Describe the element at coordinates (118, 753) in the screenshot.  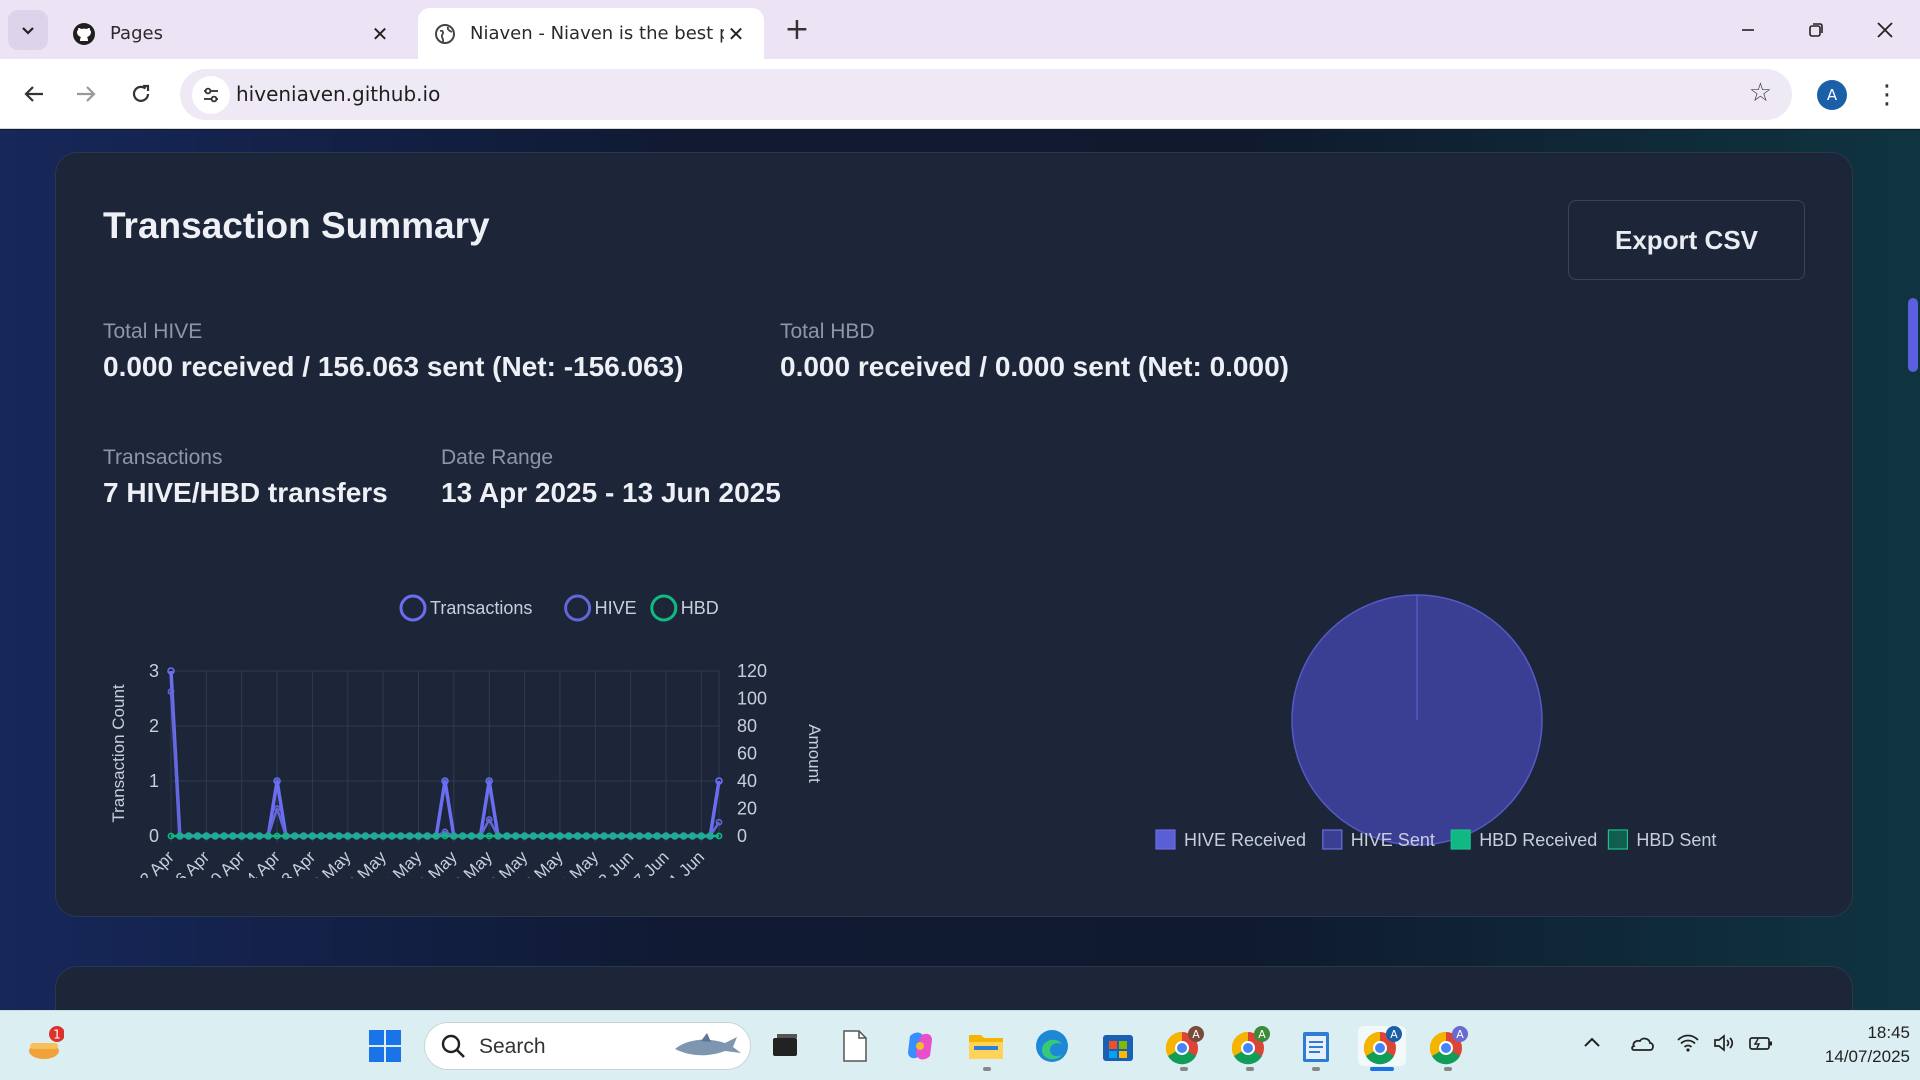
I see `y-axis-title: Transaction Count` at that location.